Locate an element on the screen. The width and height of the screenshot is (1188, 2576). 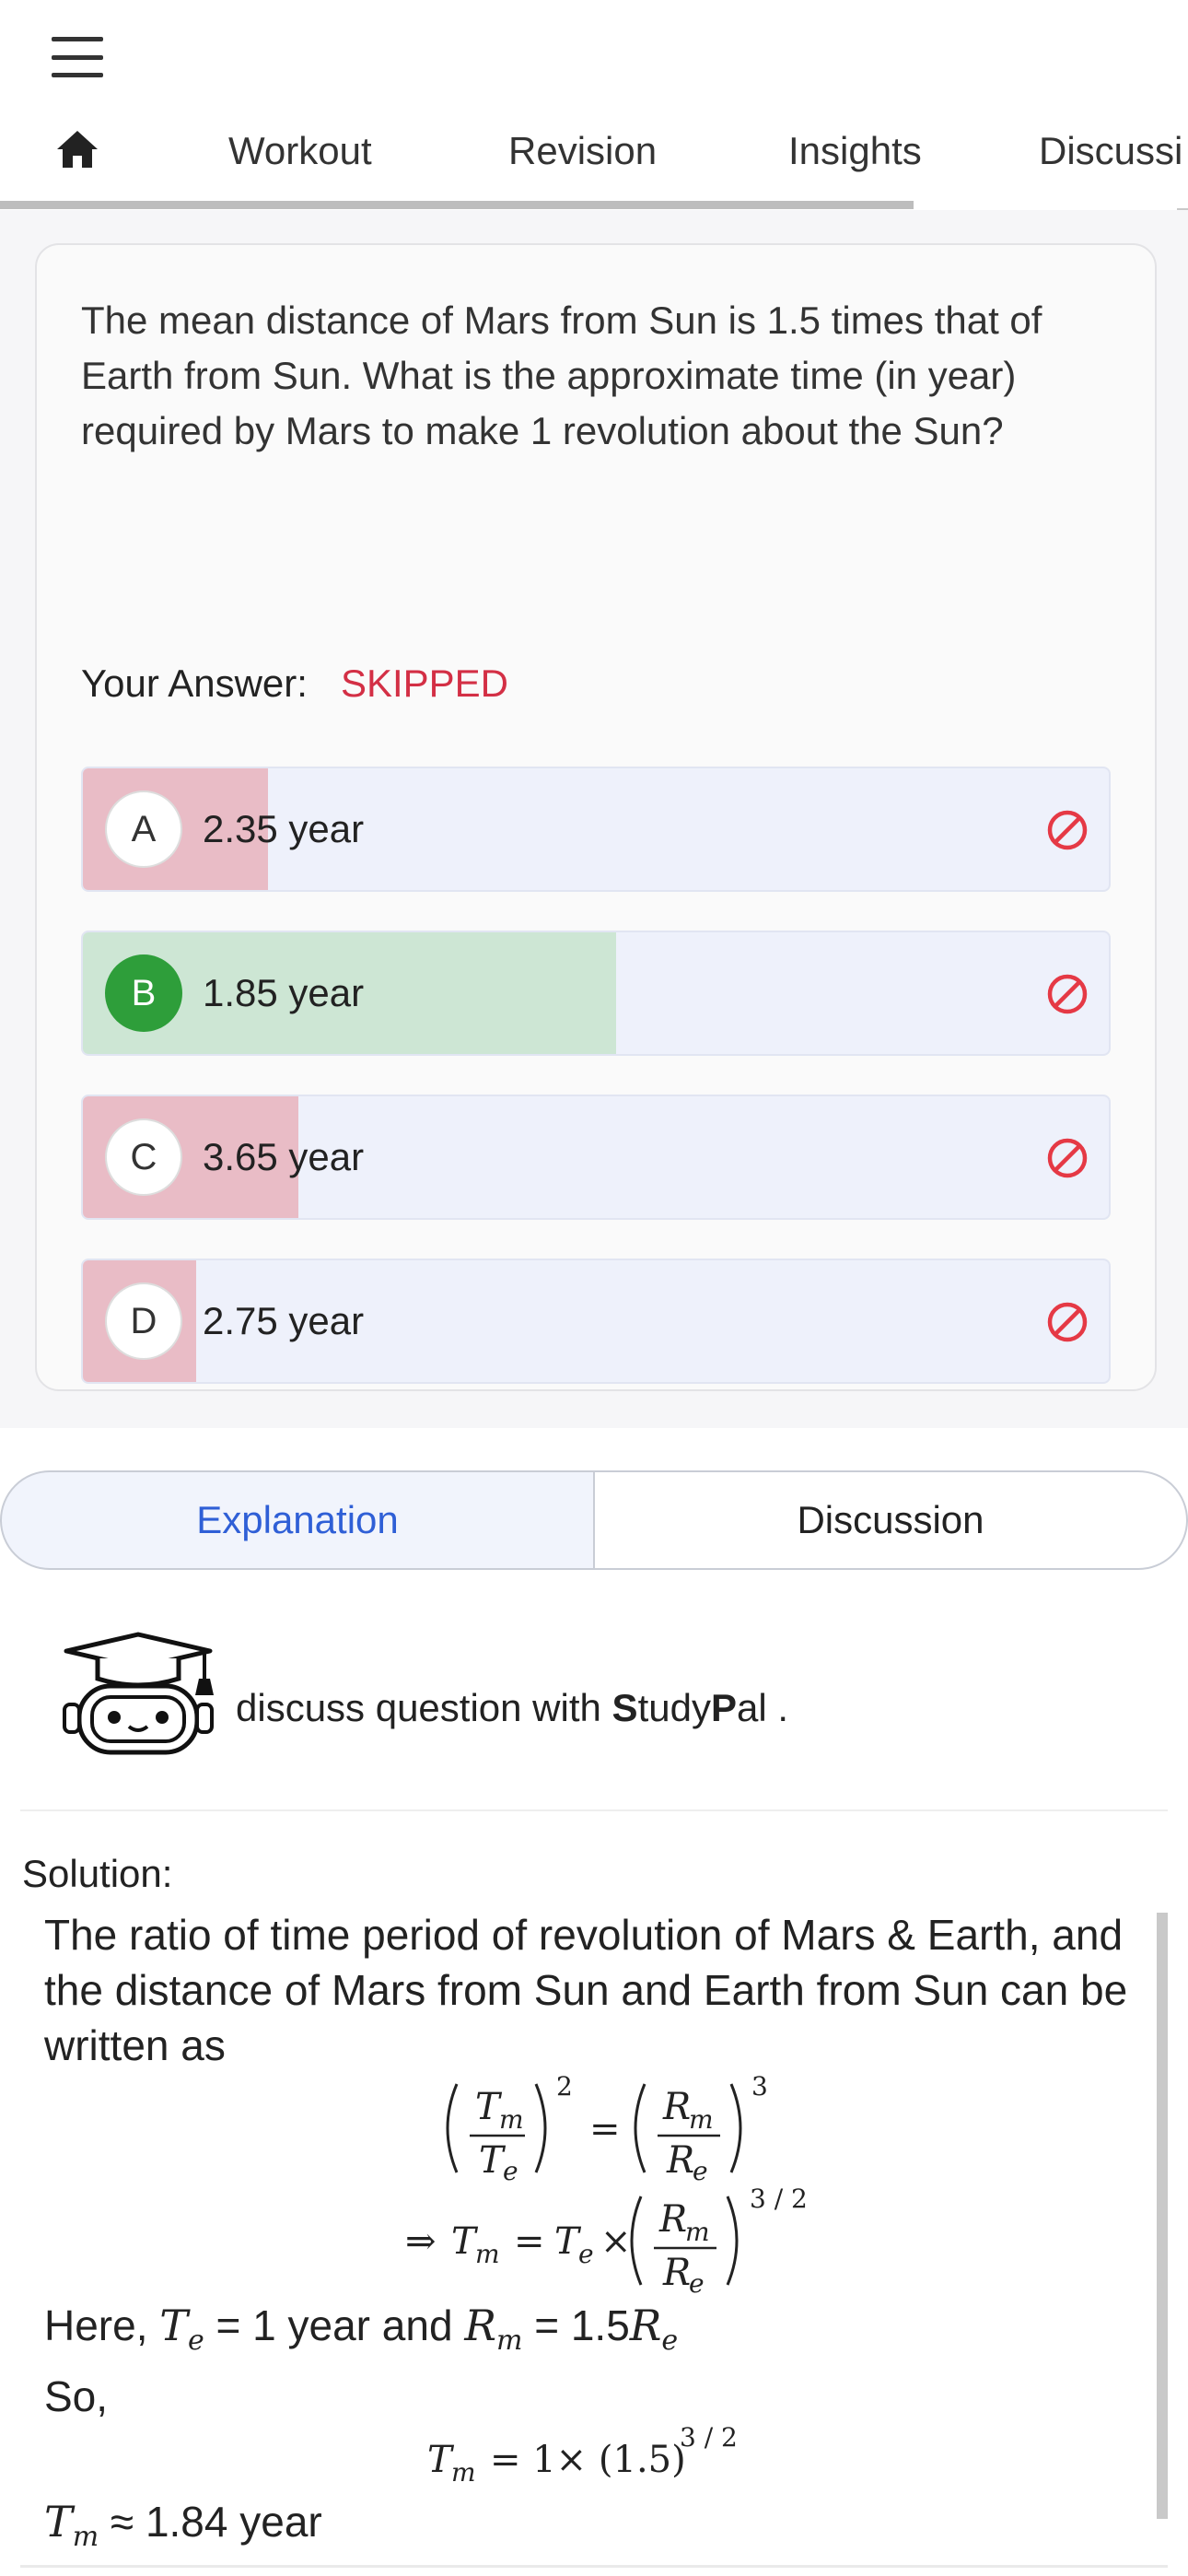
final-value: ≈ 1.84 year is located at coordinates (216, 2522).